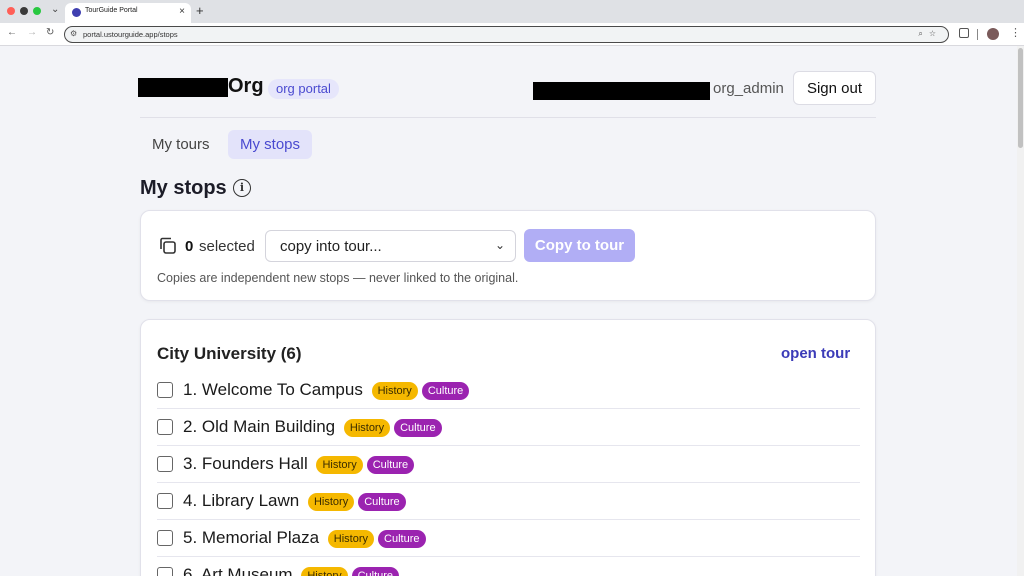 Image resolution: width=1024 pixels, height=576 pixels. What do you see at coordinates (259, 426) in the screenshot?
I see `stop-name: 2. Old Main Building` at bounding box center [259, 426].